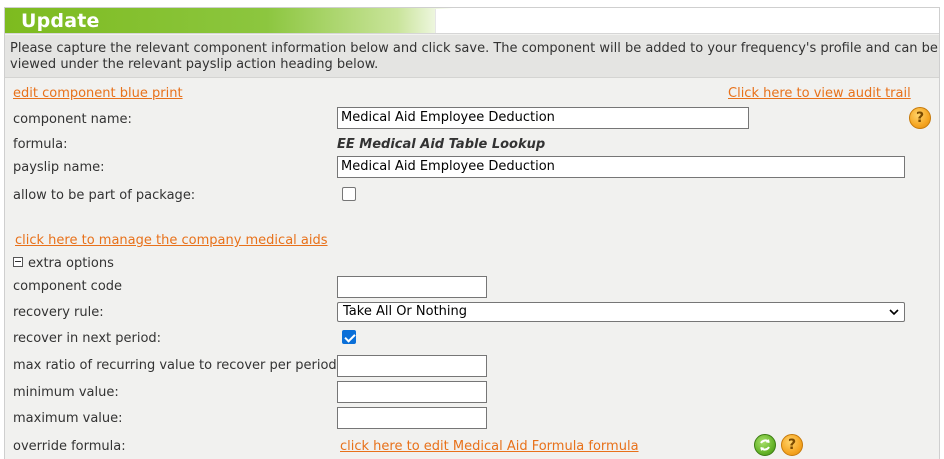  What do you see at coordinates (59, 167) in the screenshot?
I see `payslip-name-label: payslip name:` at bounding box center [59, 167].